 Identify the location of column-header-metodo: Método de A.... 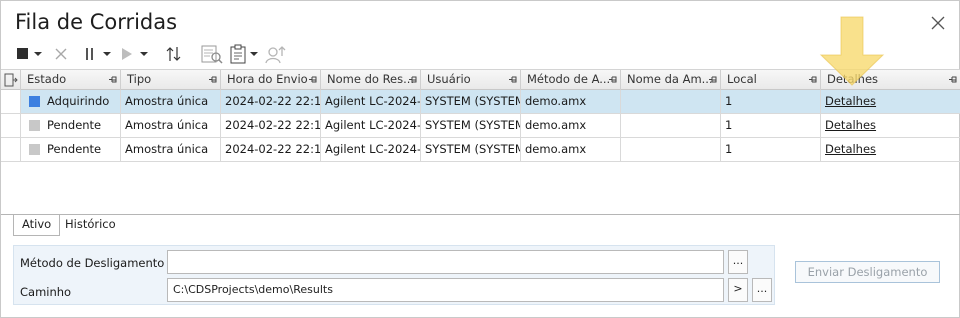
(571, 80).